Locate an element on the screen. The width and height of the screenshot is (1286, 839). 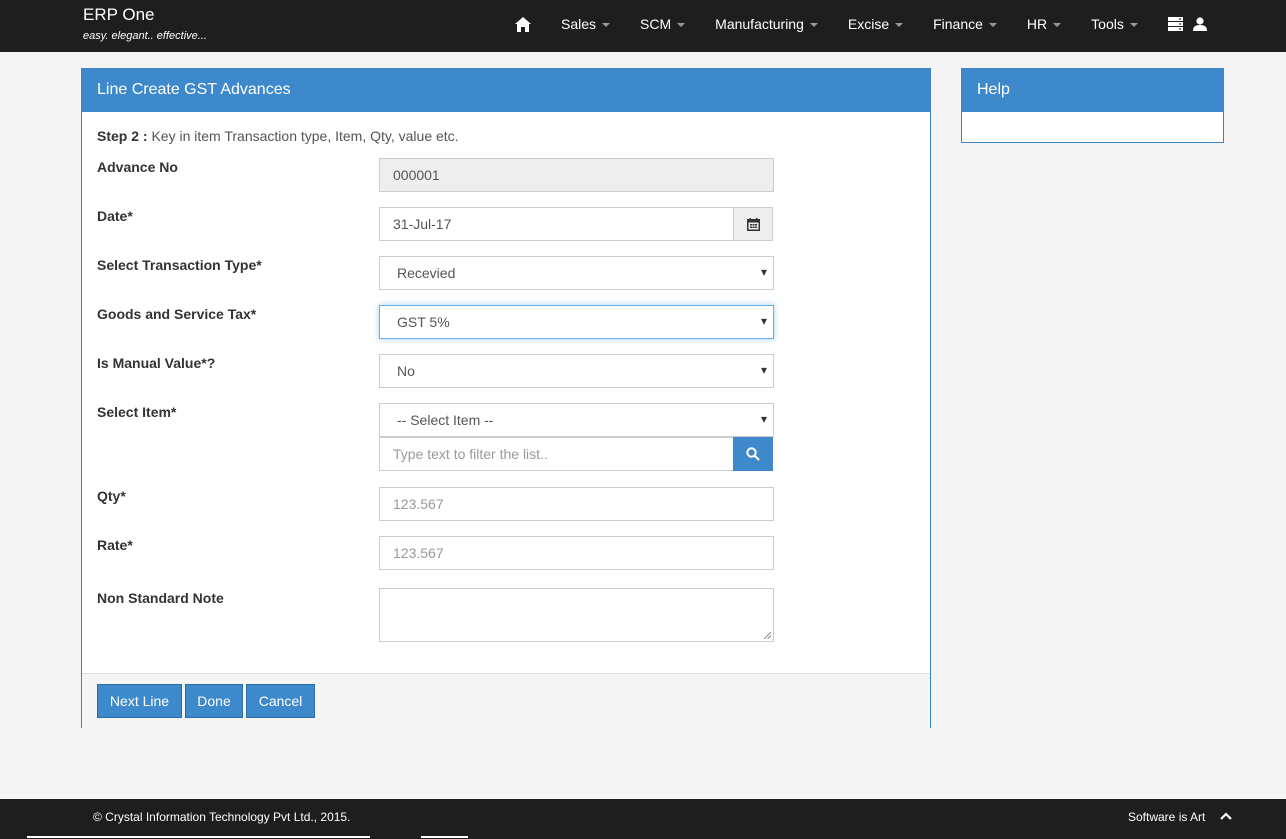
note-label: Non Standard Note is located at coordinates (160, 598).